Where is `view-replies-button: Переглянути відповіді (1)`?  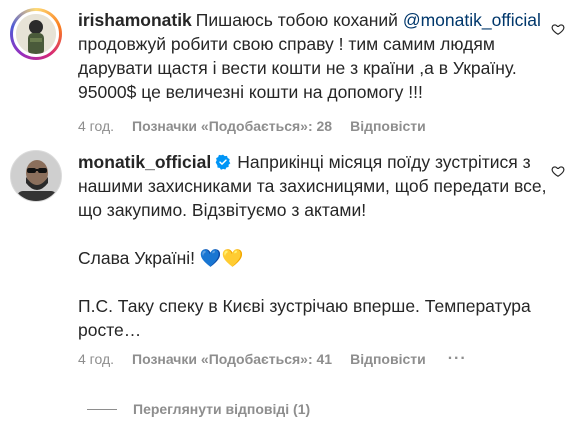 view-replies-button: Переглянути відповіді (1) is located at coordinates (198, 409).